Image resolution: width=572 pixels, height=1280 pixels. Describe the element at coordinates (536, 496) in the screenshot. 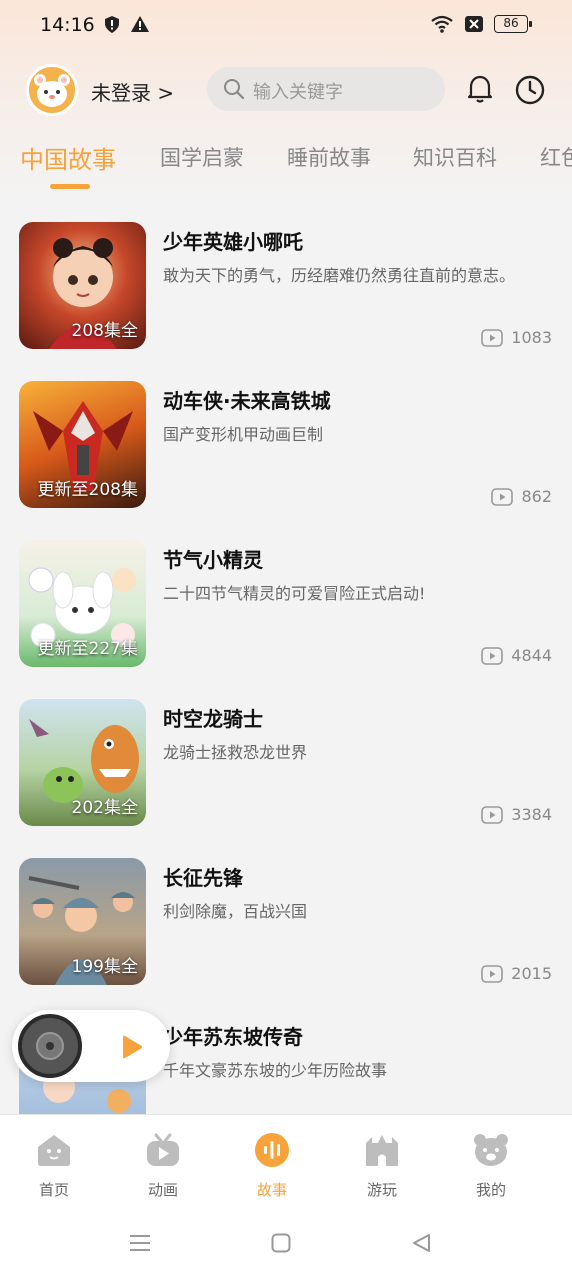

I see `play-count-value: 862` at that location.